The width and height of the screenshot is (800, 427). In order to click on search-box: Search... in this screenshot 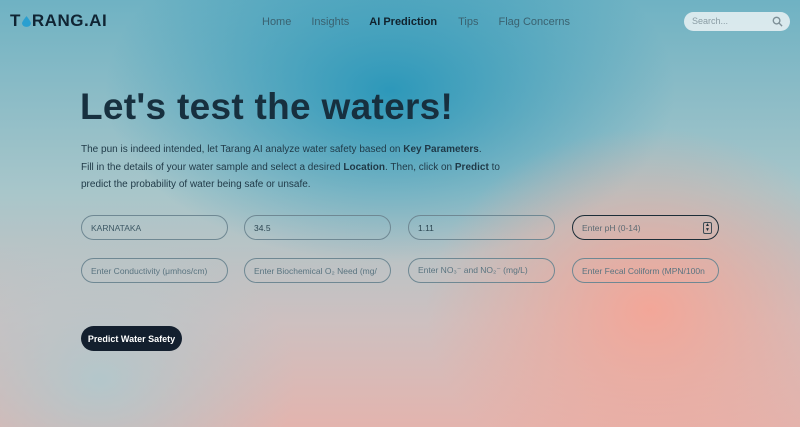, I will do `click(737, 21)`.